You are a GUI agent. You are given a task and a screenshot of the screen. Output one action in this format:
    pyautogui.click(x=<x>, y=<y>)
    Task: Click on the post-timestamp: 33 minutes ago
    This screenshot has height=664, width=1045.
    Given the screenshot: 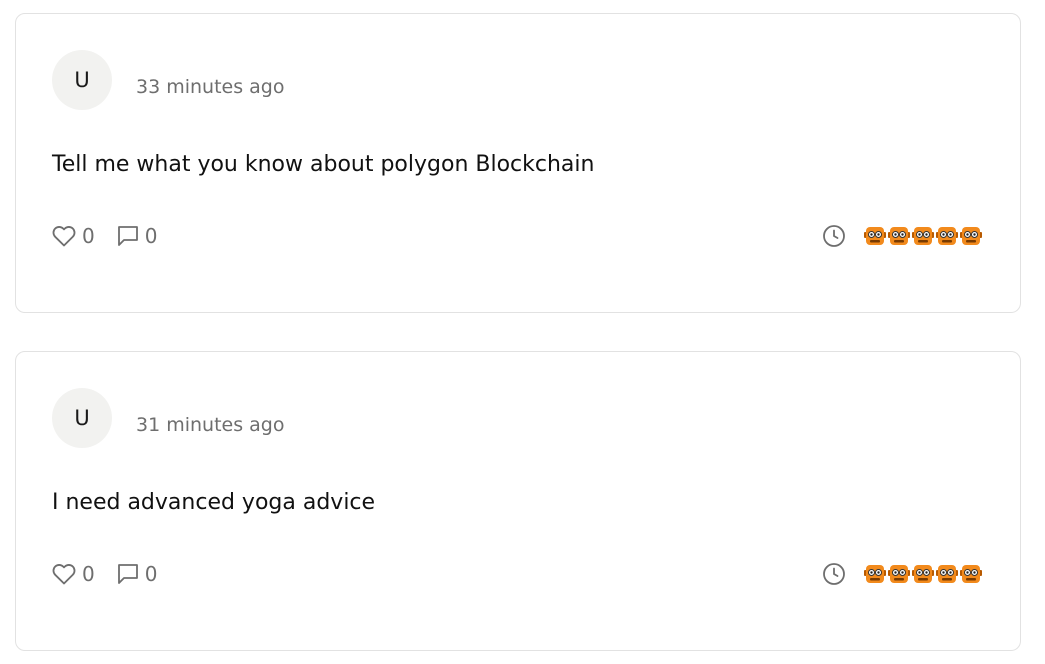 What is the action you would take?
    pyautogui.click(x=210, y=87)
    